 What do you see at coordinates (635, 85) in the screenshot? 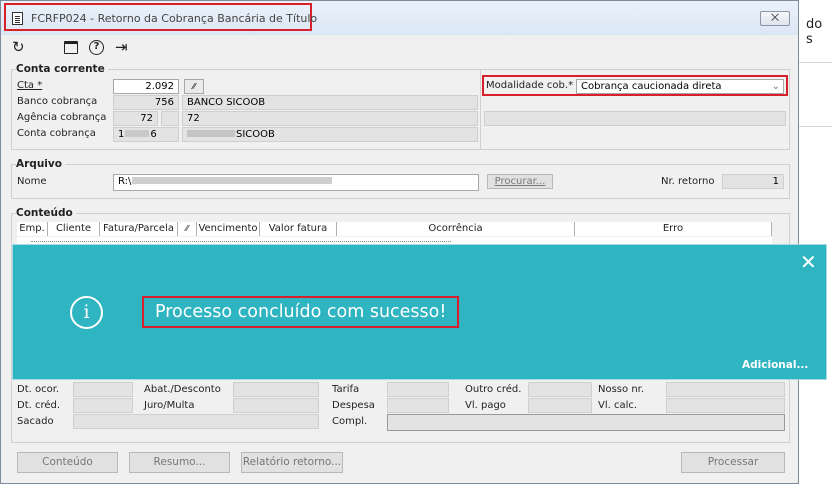
I see `modalidade-highlight` at bounding box center [635, 85].